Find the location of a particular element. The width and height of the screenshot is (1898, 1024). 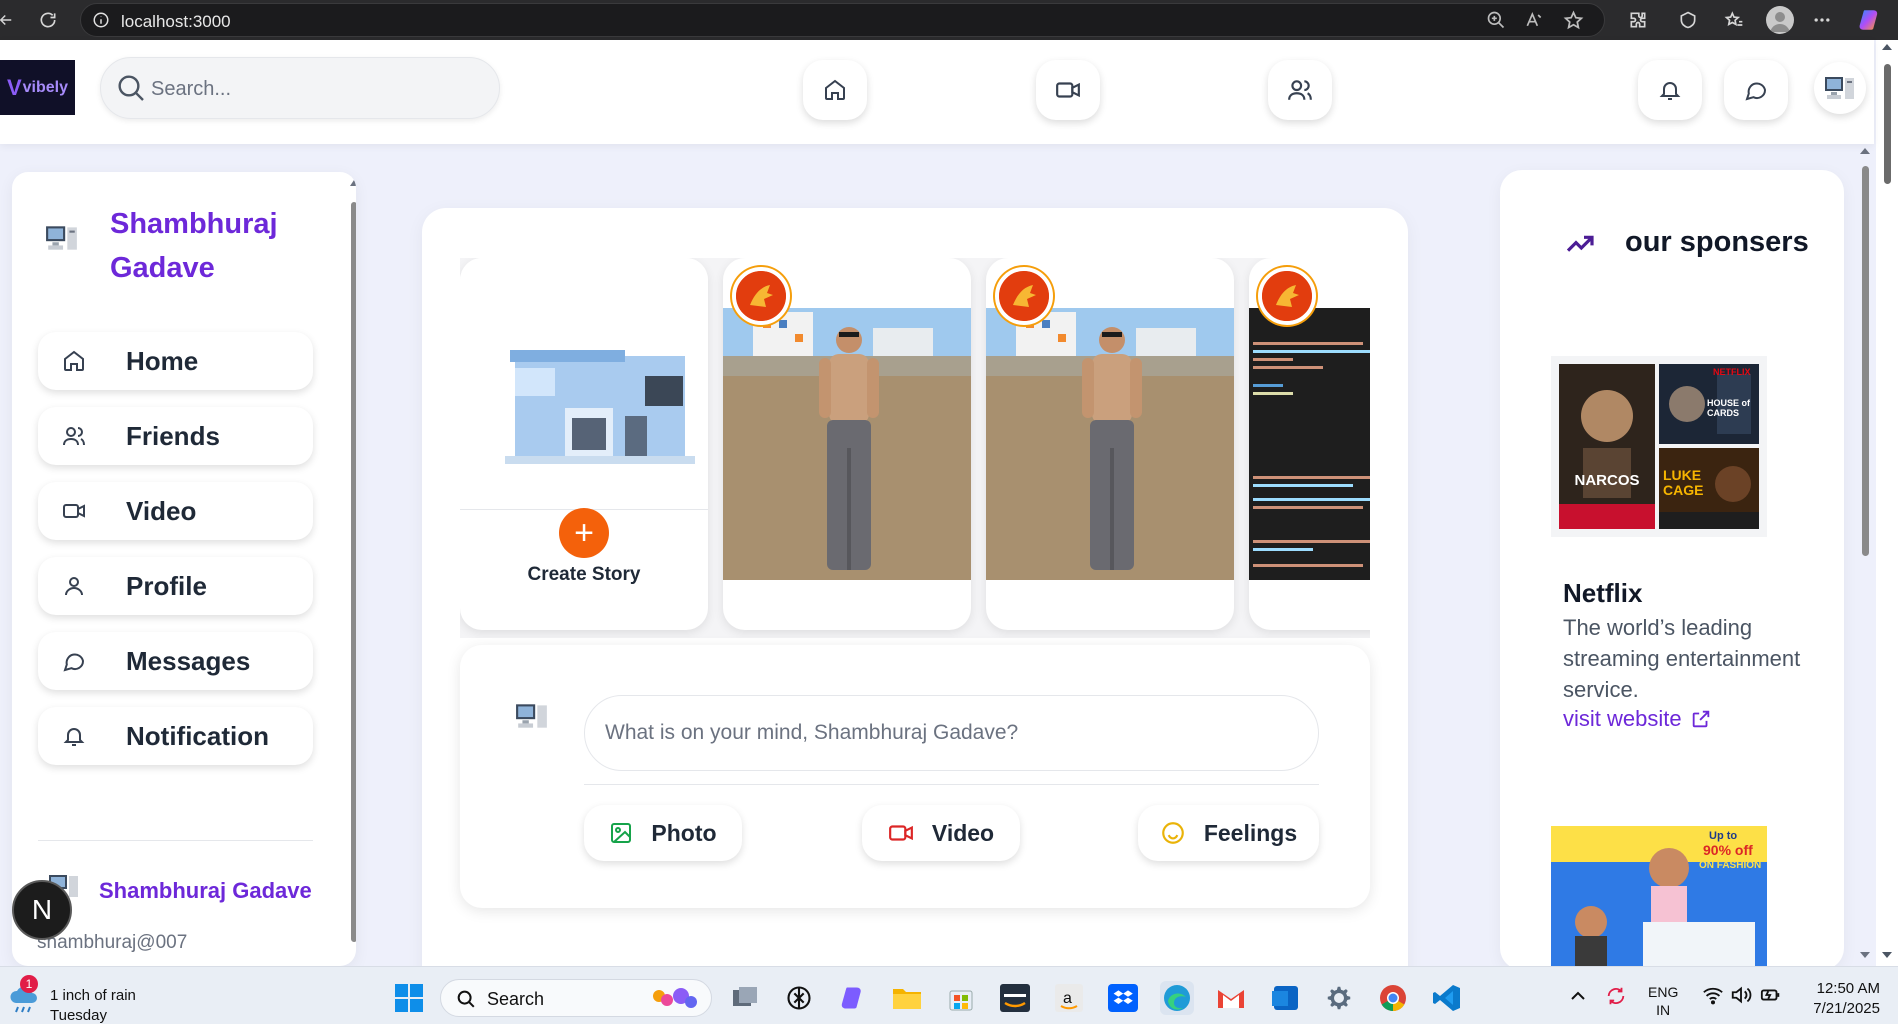

vibely-logo: V vibely is located at coordinates (37, 87).